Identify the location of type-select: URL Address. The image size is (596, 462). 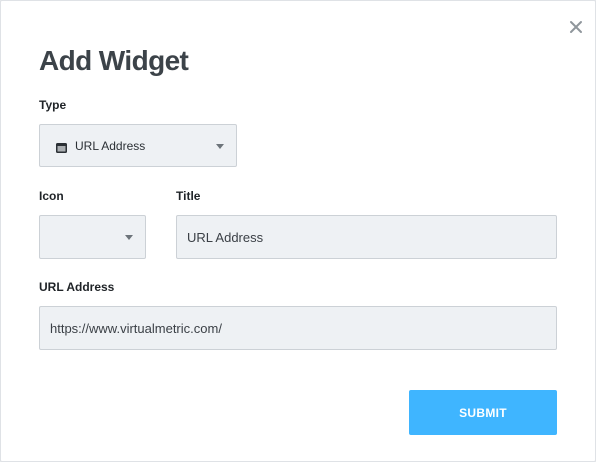
(138, 145).